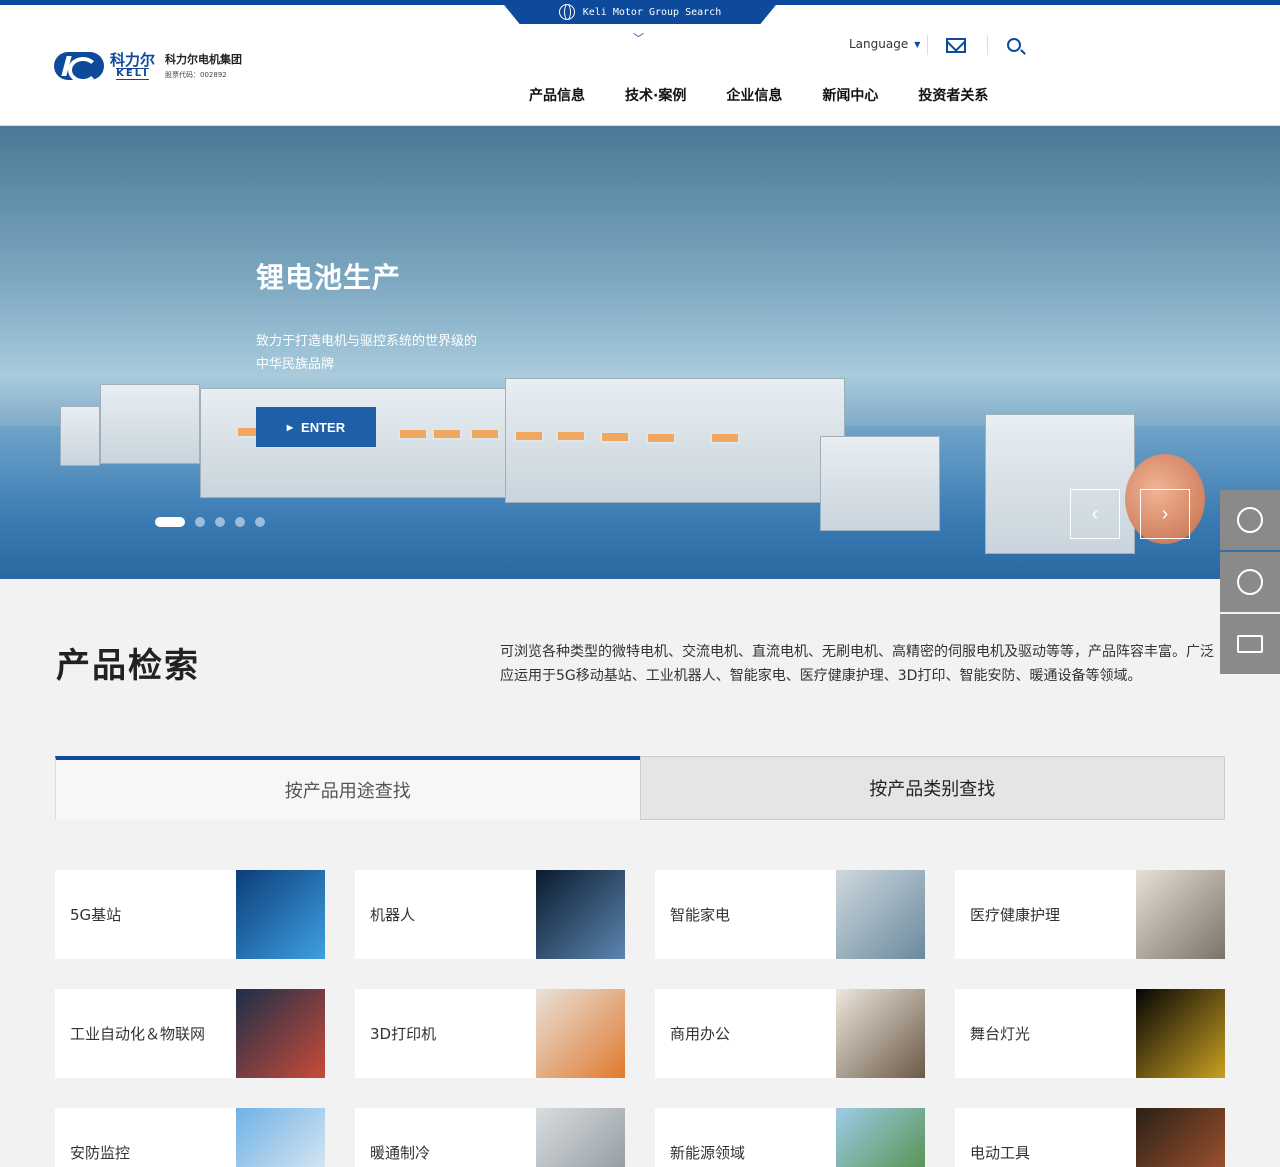 The height and width of the screenshot is (1167, 1280). What do you see at coordinates (700, 1034) in the screenshot?
I see `category-label: 商用办公` at bounding box center [700, 1034].